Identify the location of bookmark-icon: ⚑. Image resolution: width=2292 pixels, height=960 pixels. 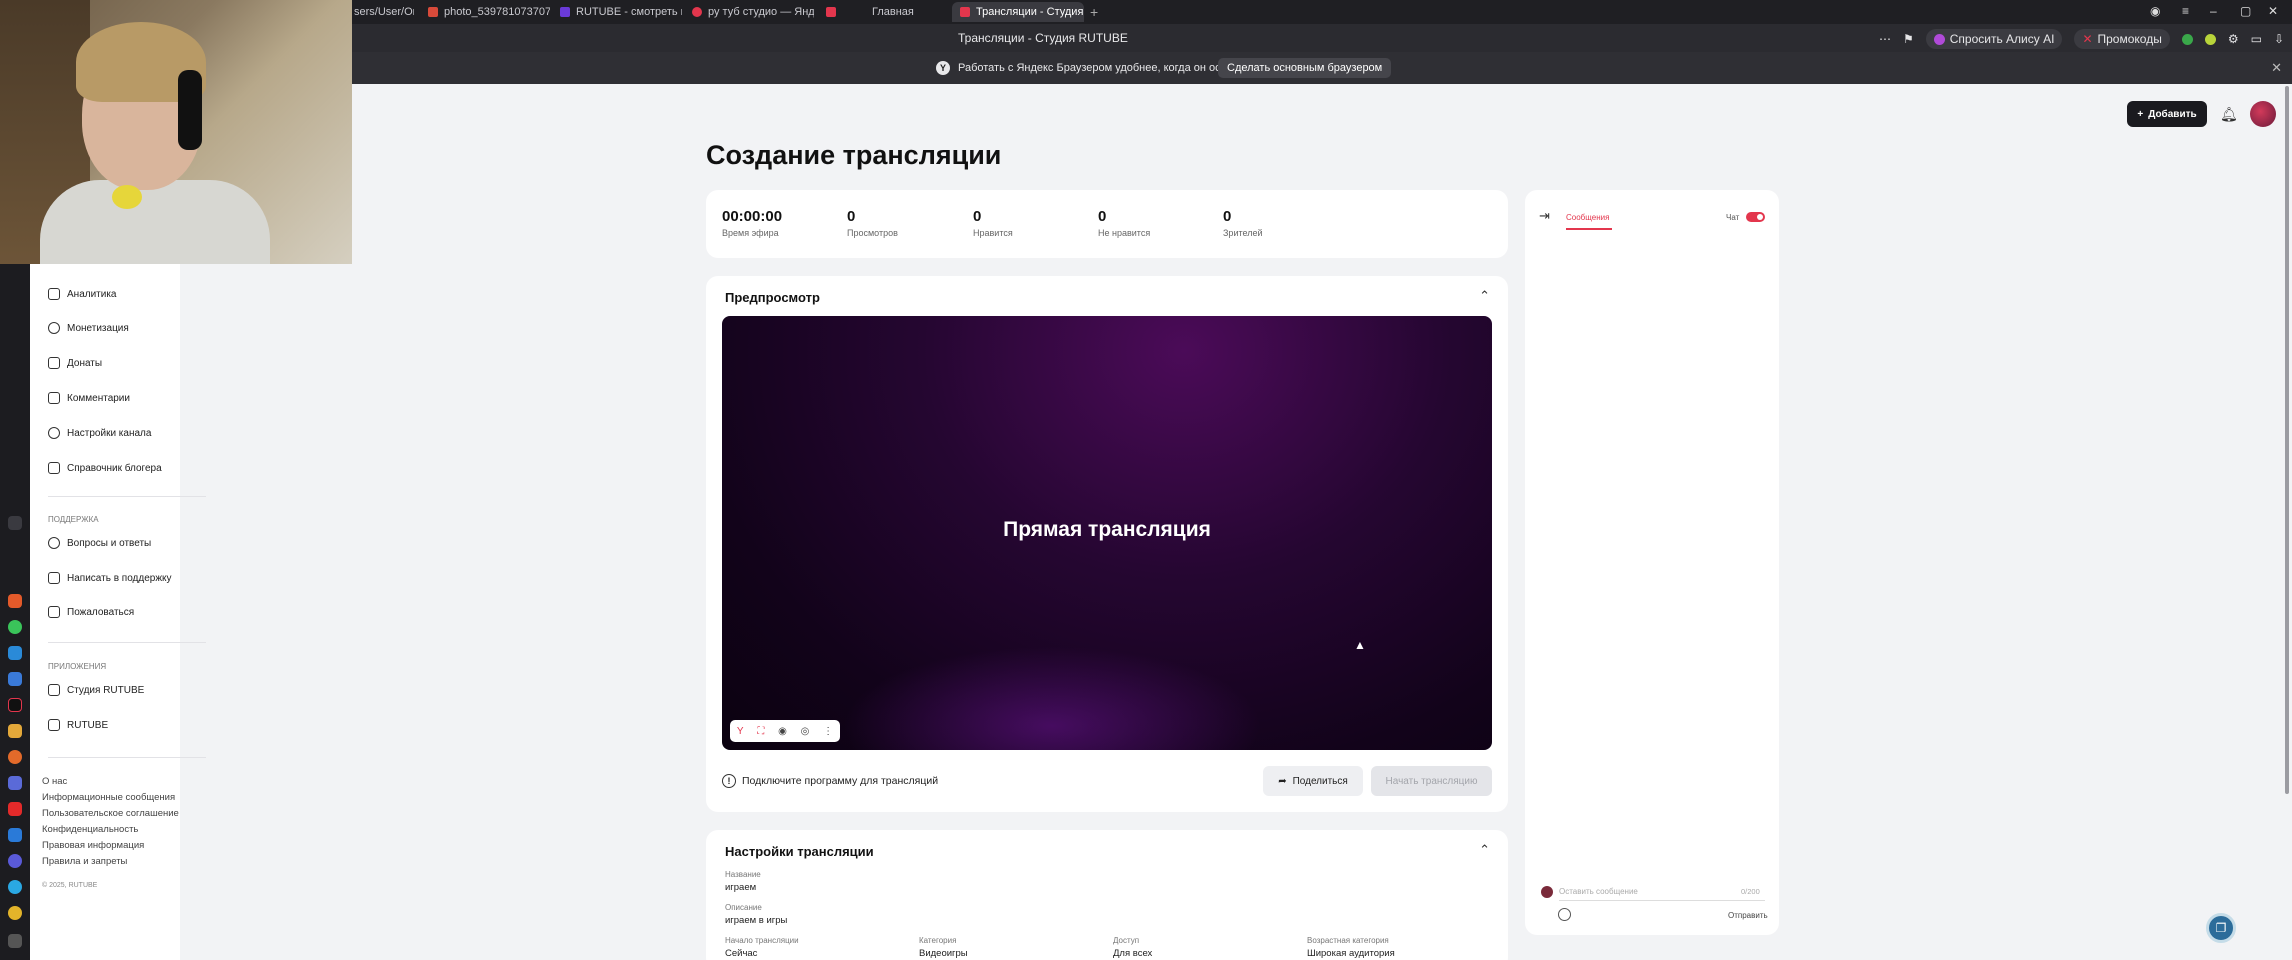
(1908, 39).